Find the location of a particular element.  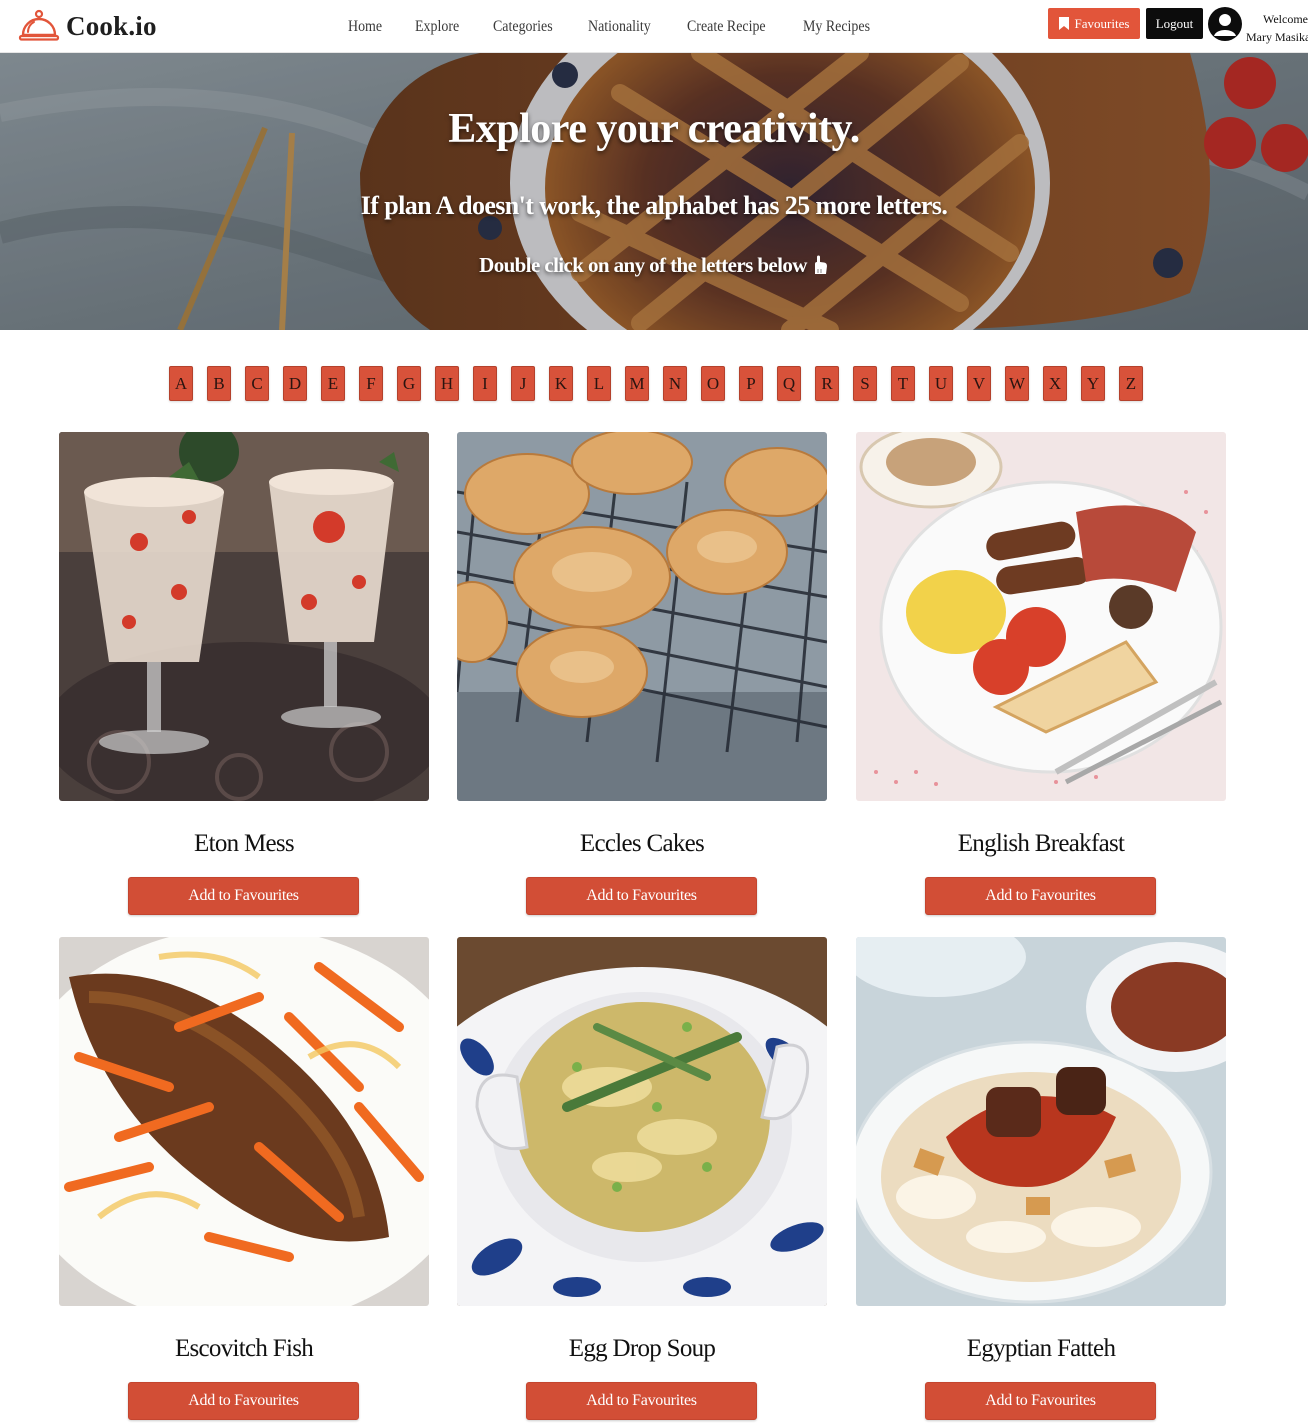

recipe-title: Egyptian Fatteh is located at coordinates (1041, 1348).